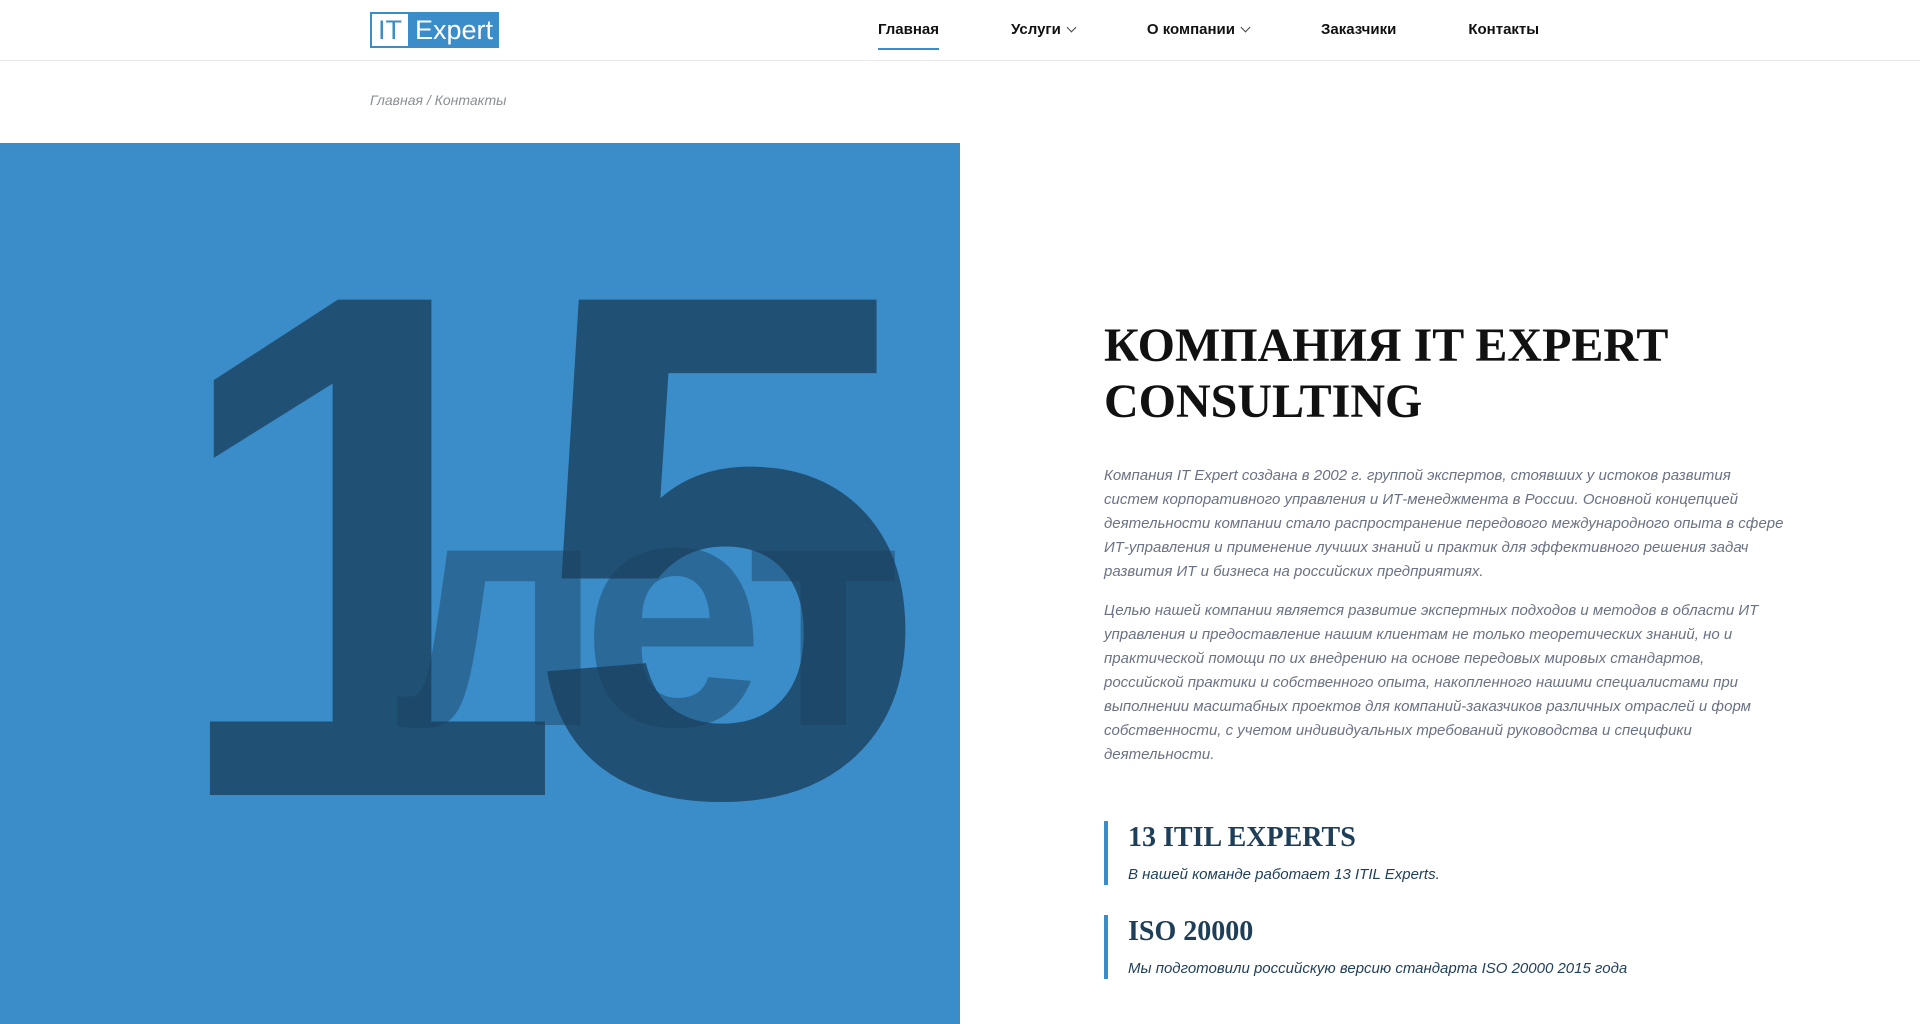  What do you see at coordinates (1386, 373) in the screenshot?
I see `page-title: КОМПАНИЯ IT EXPERT CONSULTING` at bounding box center [1386, 373].